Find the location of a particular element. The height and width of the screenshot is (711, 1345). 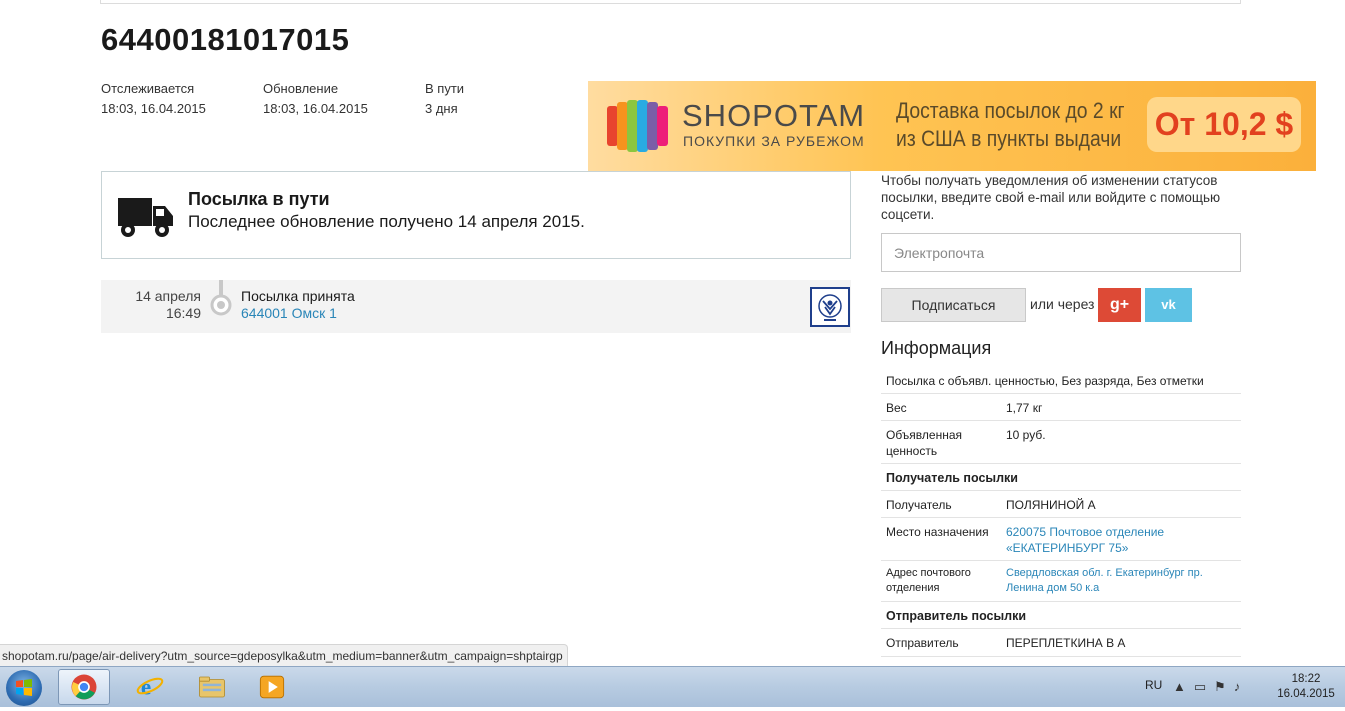

info-sender-value: ПЕРЕПЛЕТКИНА В А is located at coordinates (1066, 643).